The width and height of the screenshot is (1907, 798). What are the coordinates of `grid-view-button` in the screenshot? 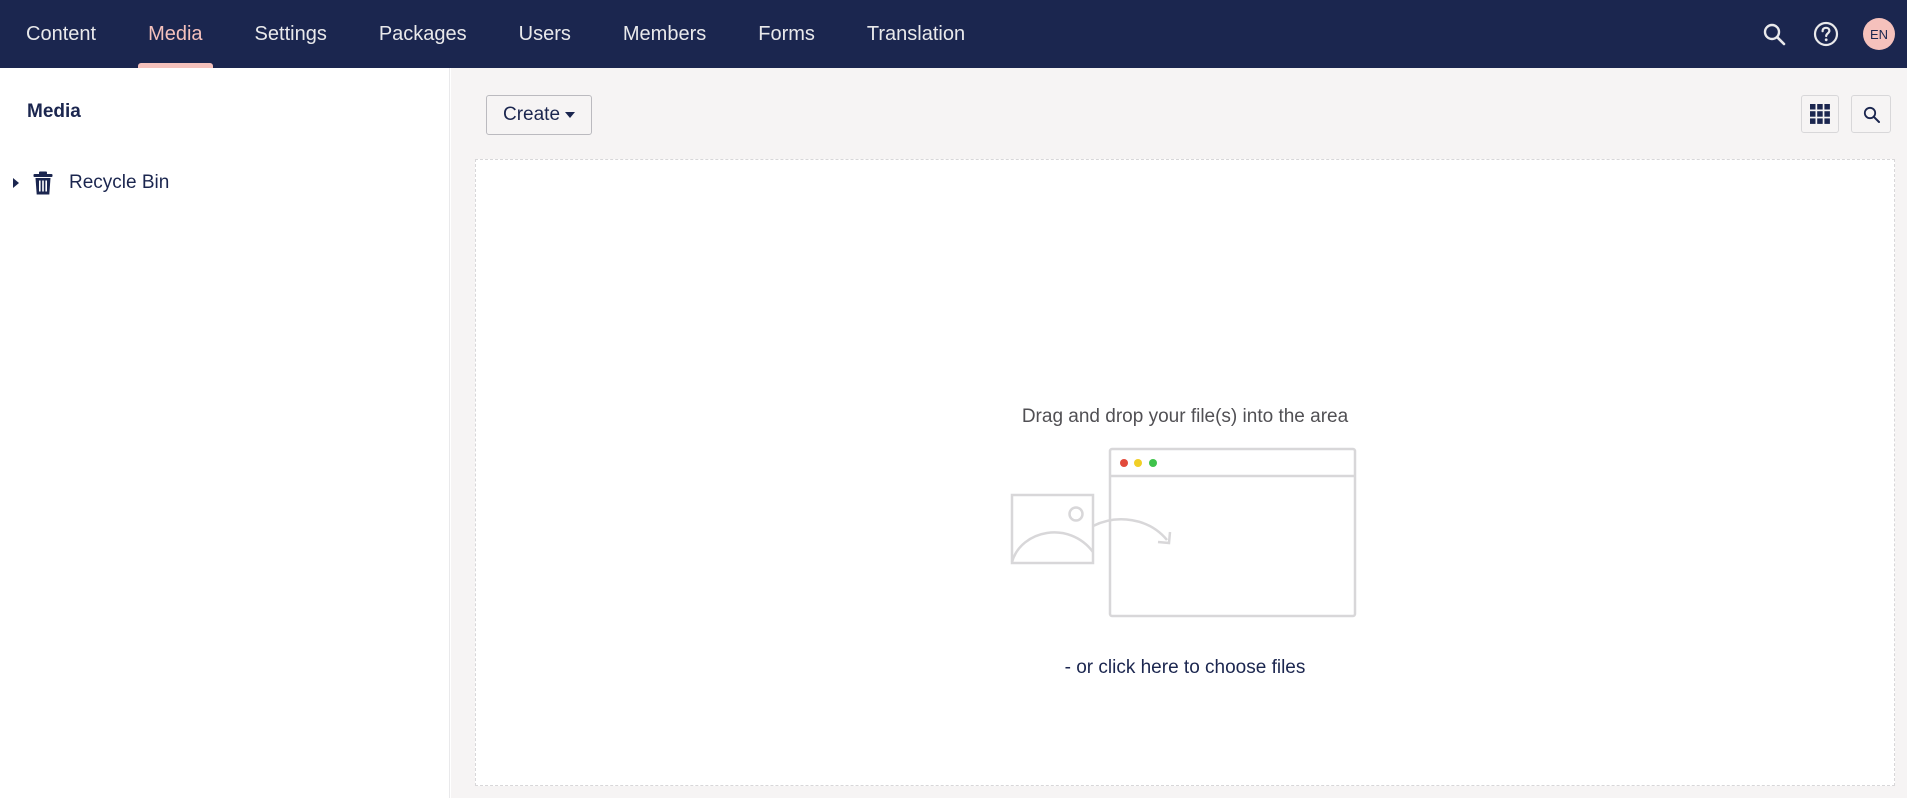 It's located at (1820, 114).